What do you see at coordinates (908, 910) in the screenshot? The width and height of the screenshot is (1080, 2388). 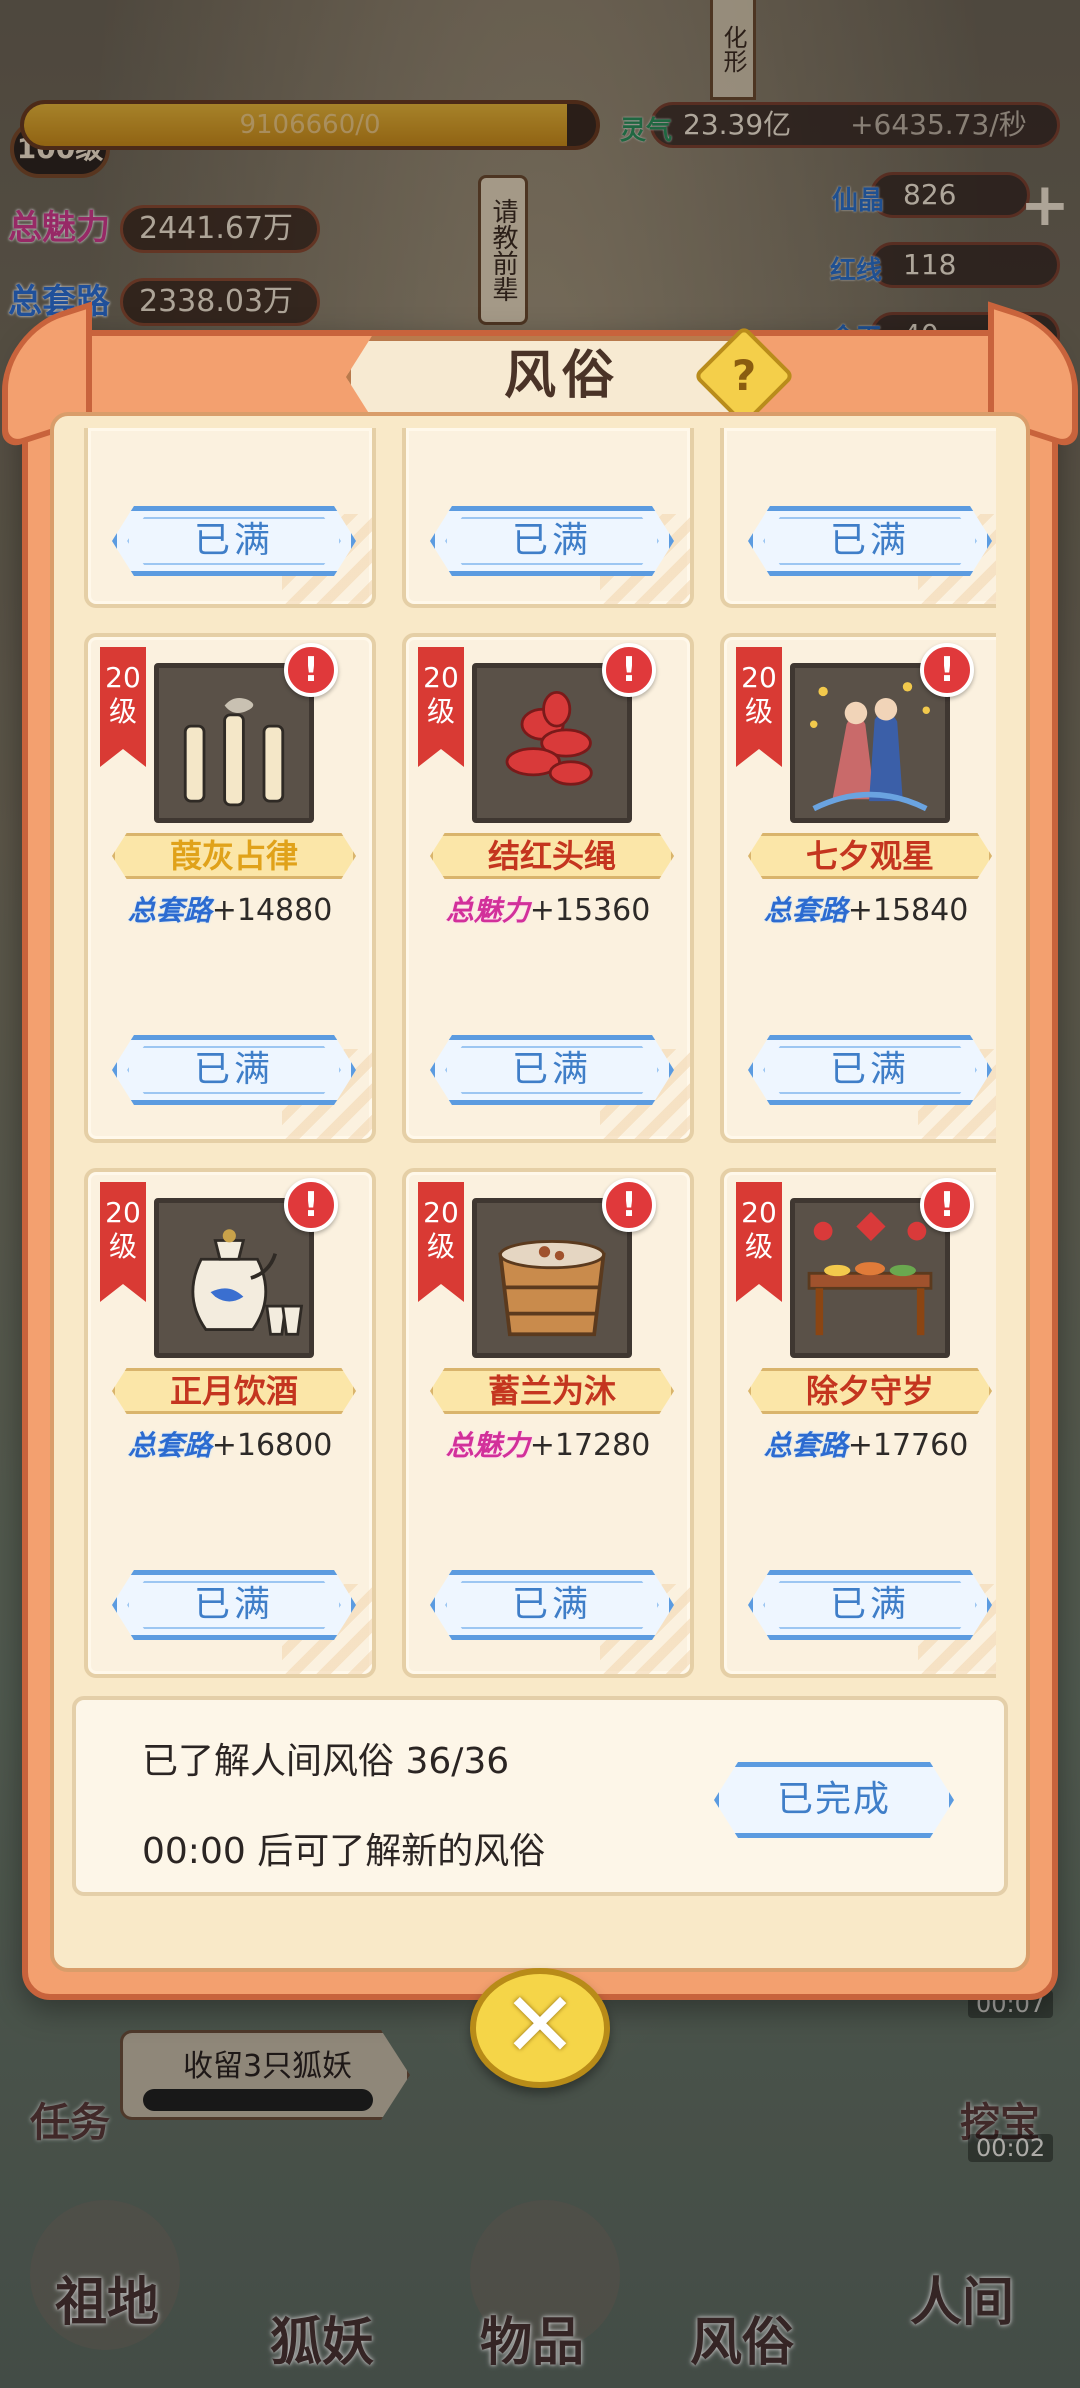 I see `bonus-value: +15840` at bounding box center [908, 910].